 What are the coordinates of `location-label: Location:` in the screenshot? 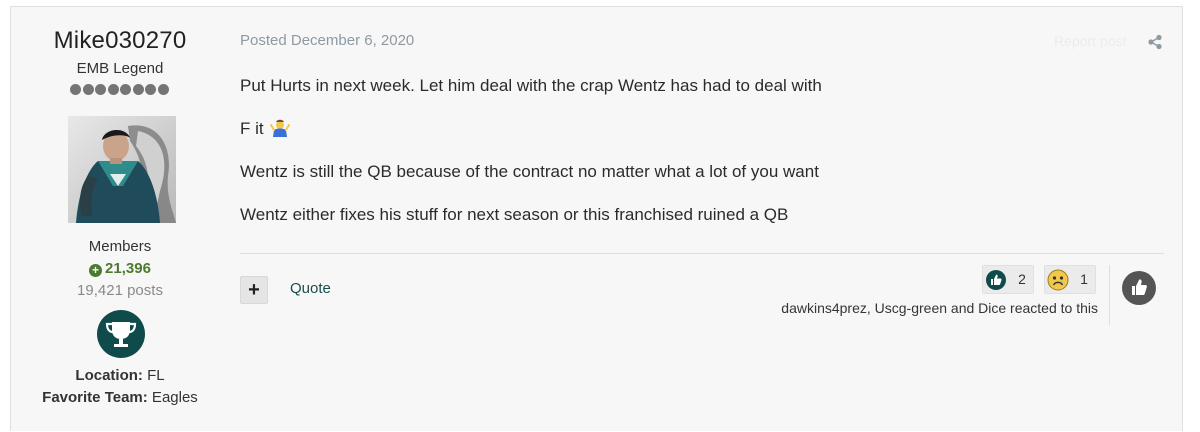 It's located at (109, 375).